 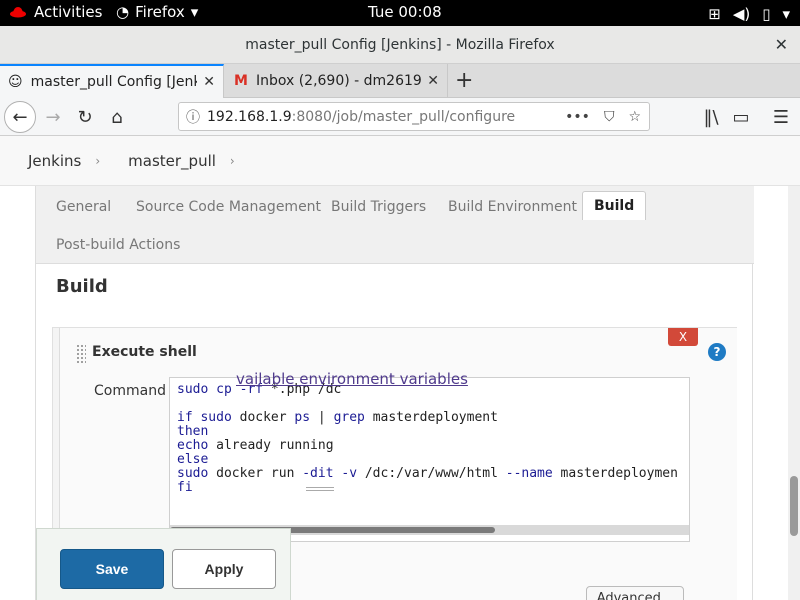 I want to click on forward-button: →, so click(x=53, y=117).